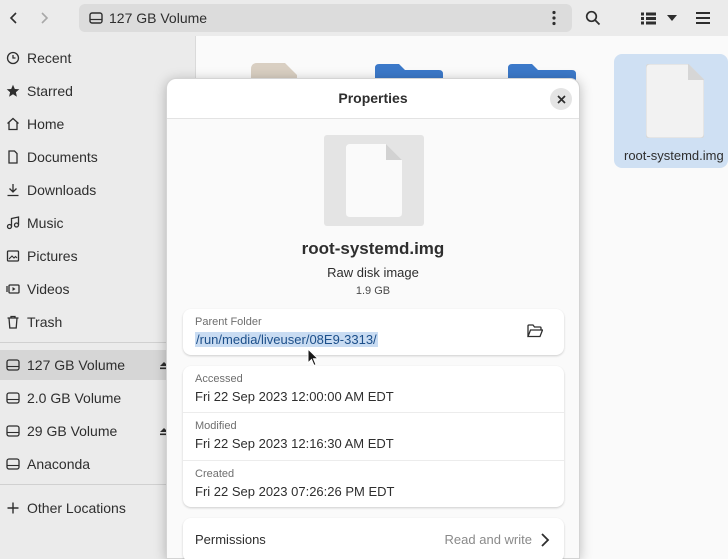 This screenshot has width=728, height=559. What do you see at coordinates (295, 491) in the screenshot?
I see `created-value: Fri 22 Sep 2023 07:26:26 PM EDT` at bounding box center [295, 491].